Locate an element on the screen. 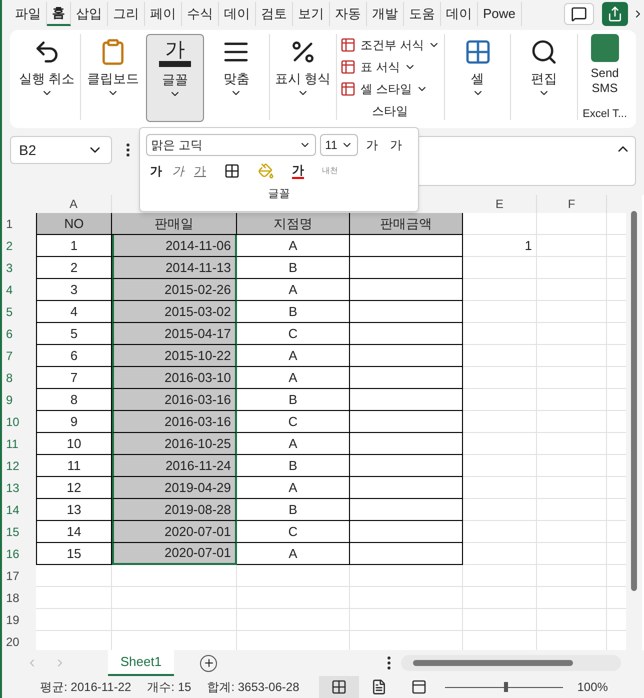 The height and width of the screenshot is (698, 644). phonetic-button: 내천 is located at coordinates (330, 171).